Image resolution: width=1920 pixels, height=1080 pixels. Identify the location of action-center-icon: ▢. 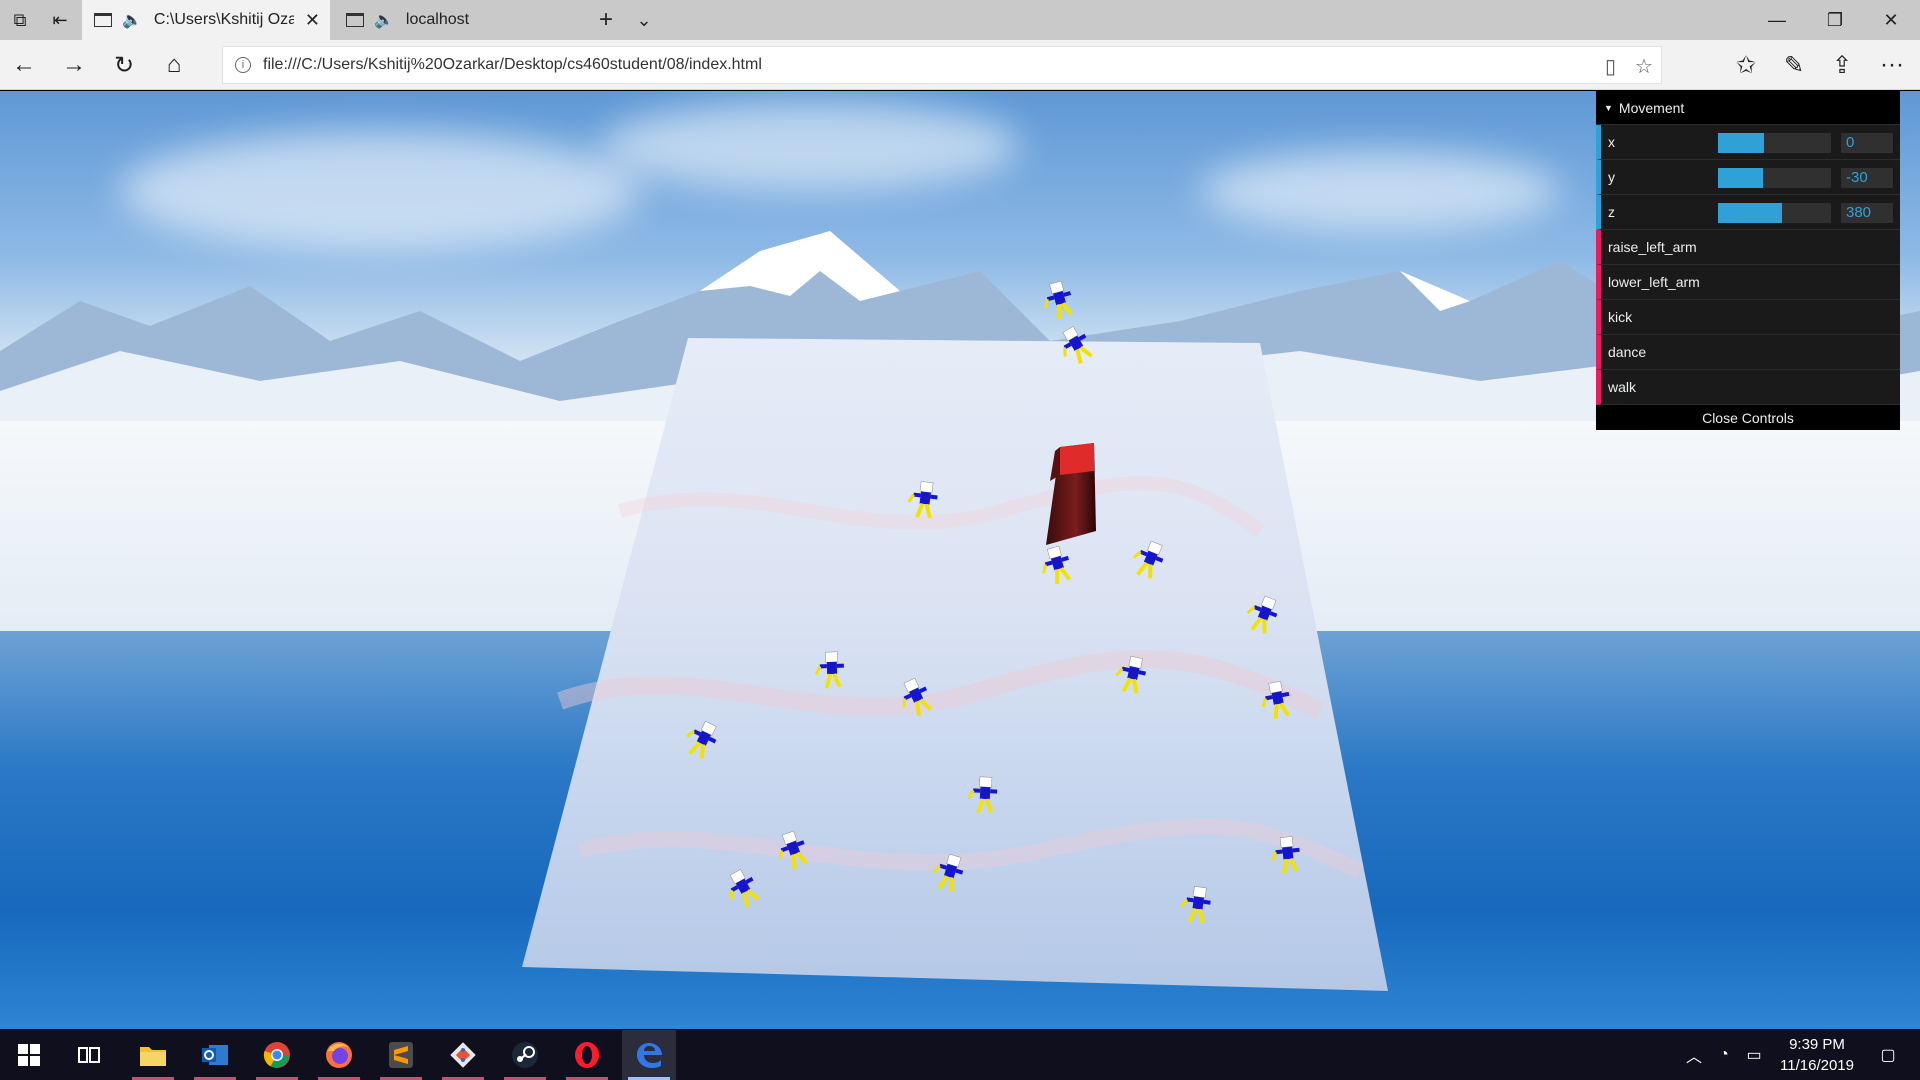
(1888, 1055).